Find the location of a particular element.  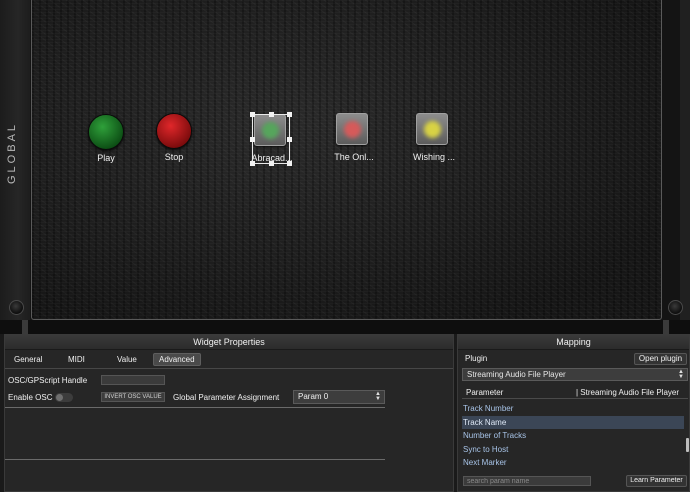

plugin-select: Streaming Audio File Player ▲ ▼ is located at coordinates (575, 374).